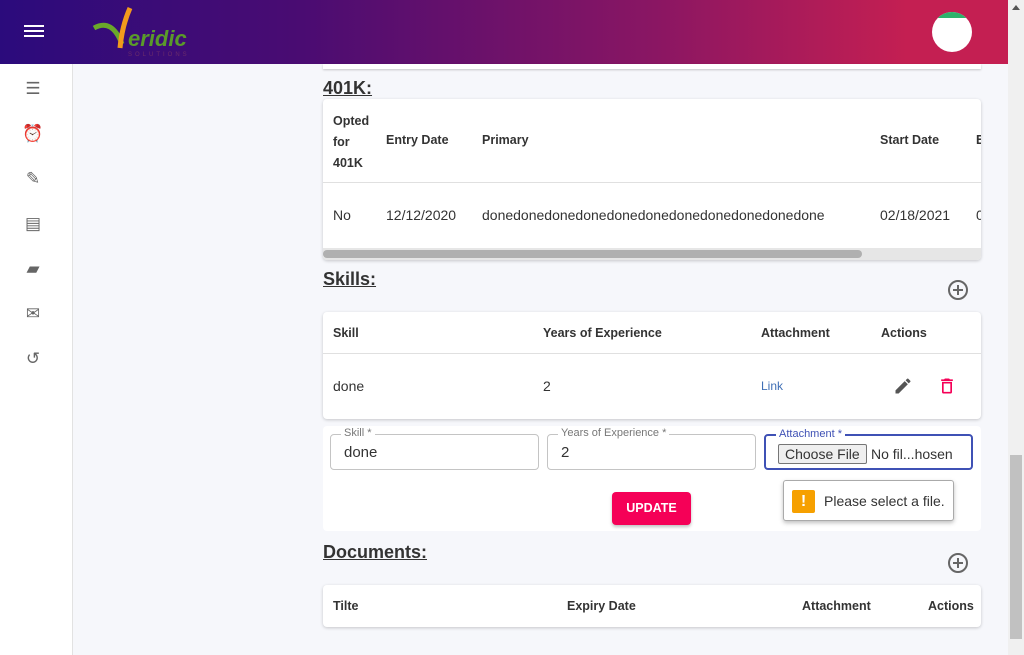 The image size is (1024, 655). What do you see at coordinates (1016, 327) in the screenshot?
I see `page-scrollbar` at bounding box center [1016, 327].